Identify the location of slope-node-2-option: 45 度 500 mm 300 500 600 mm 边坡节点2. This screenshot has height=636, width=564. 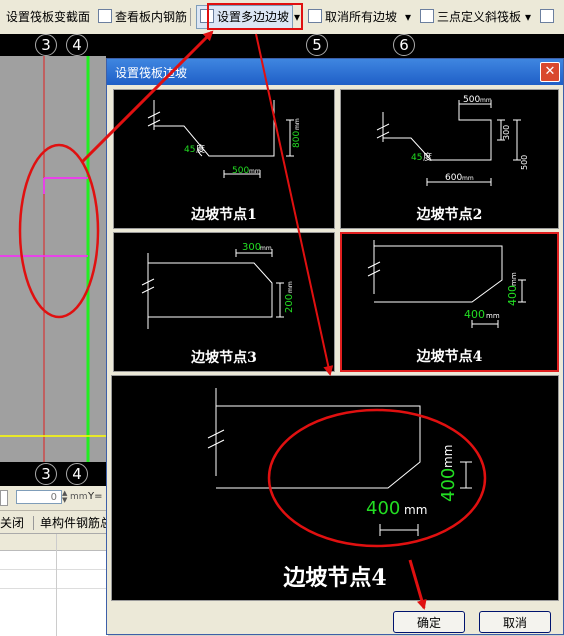
(449, 159).